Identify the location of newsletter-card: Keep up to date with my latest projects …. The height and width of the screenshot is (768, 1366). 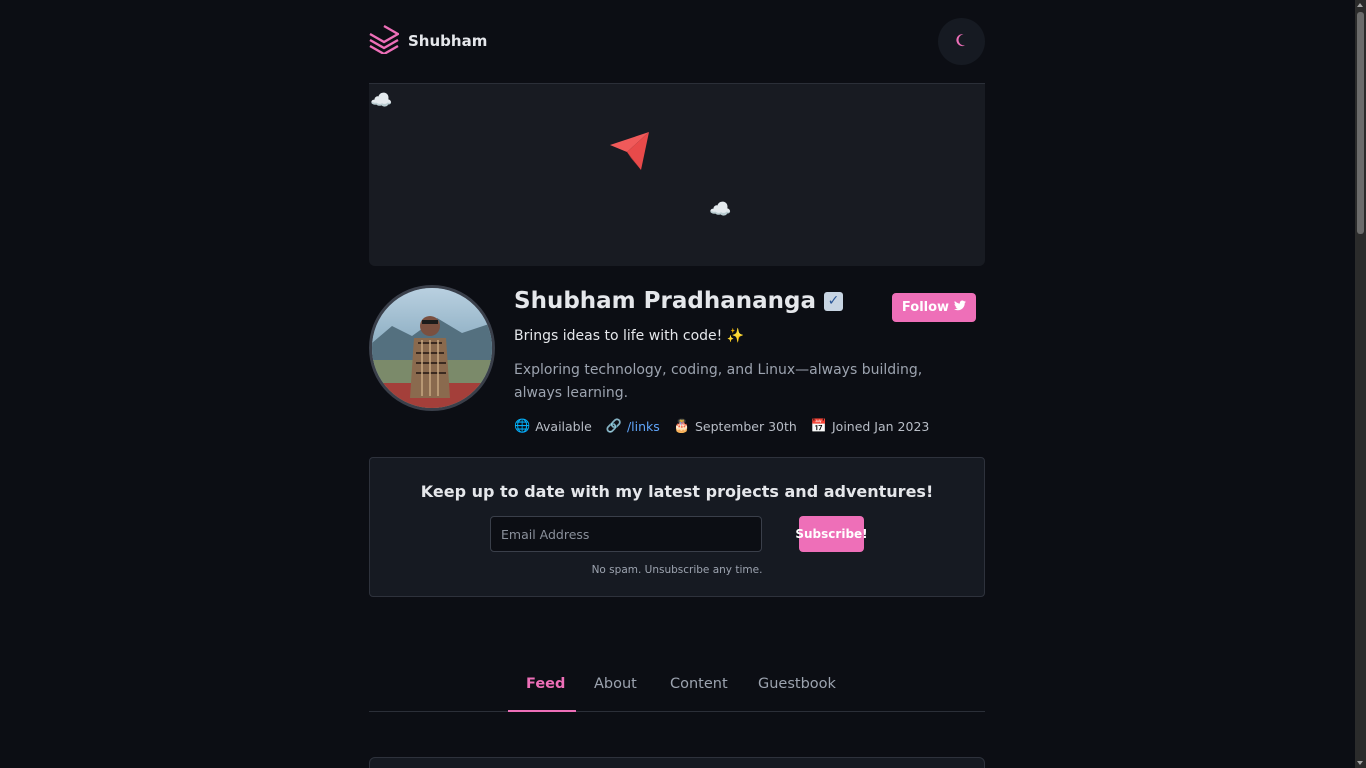
(677, 527).